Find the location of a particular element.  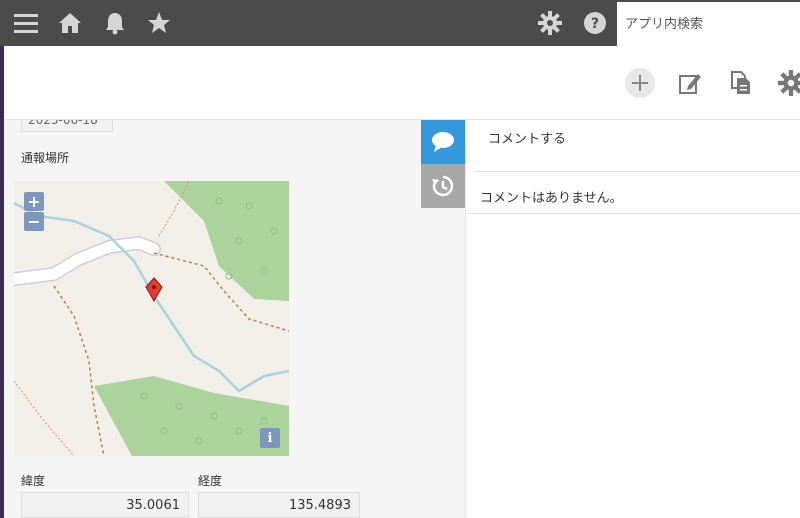

empty-comments-message: コメントはありません。 is located at coordinates (633, 193).